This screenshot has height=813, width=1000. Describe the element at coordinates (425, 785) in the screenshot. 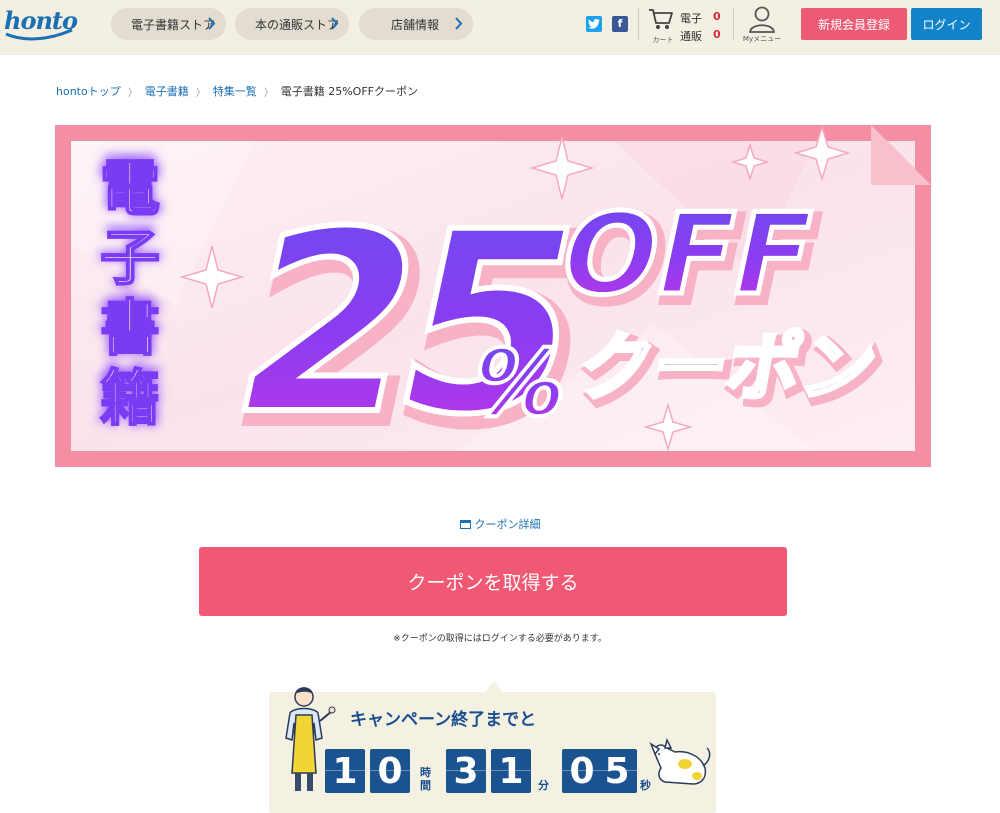

I see `countdown-unit-hours: 間` at that location.